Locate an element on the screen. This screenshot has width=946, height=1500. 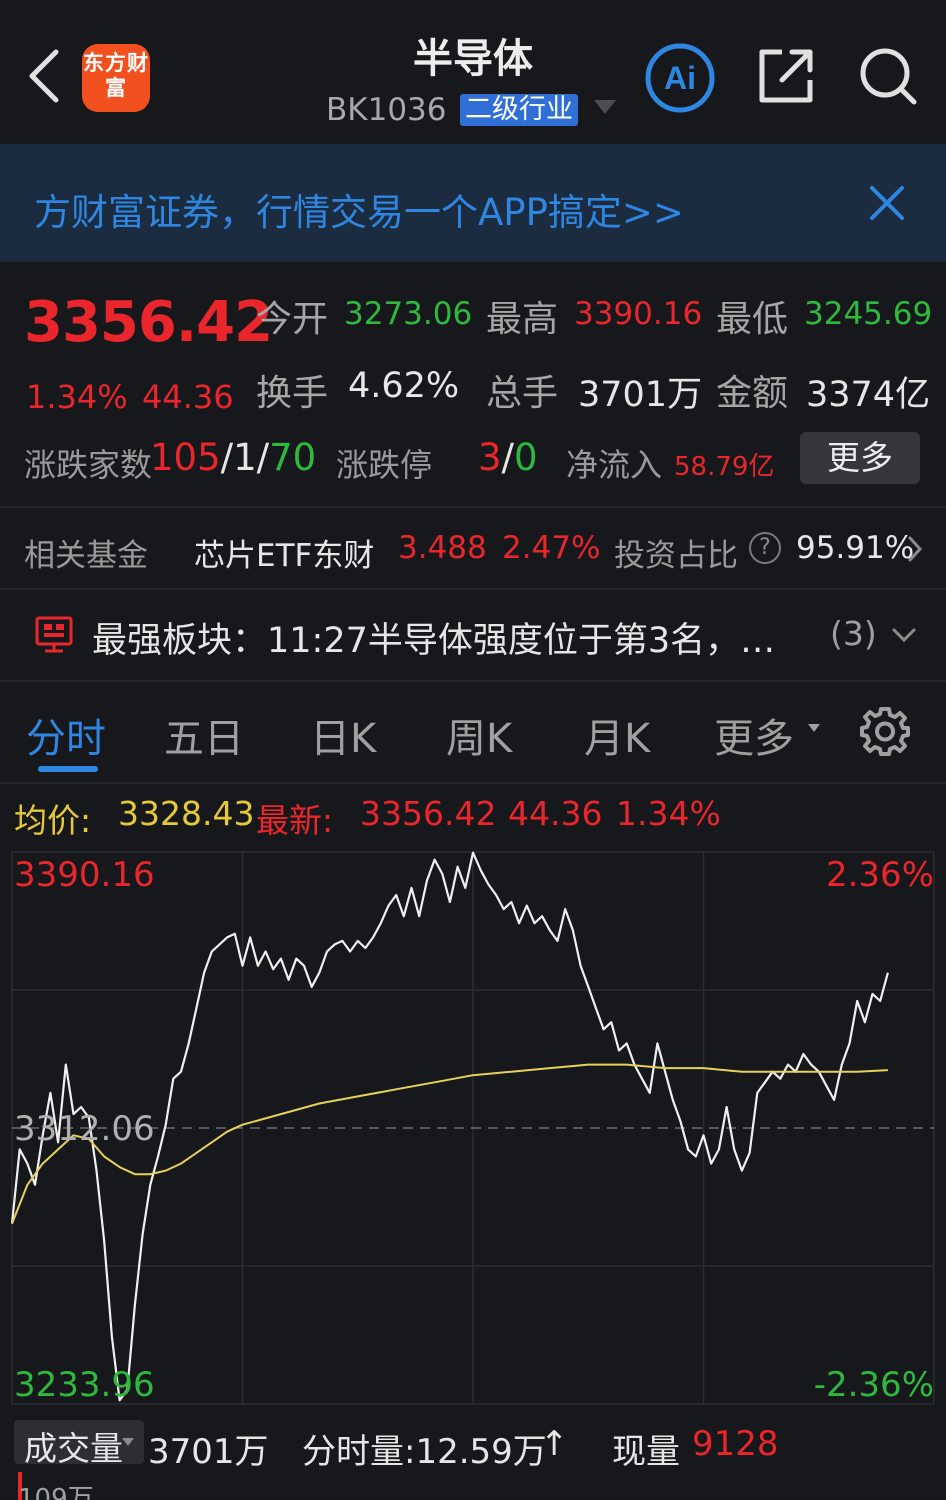
y-axis-mid-label: 3312.06 is located at coordinates (84, 1129).